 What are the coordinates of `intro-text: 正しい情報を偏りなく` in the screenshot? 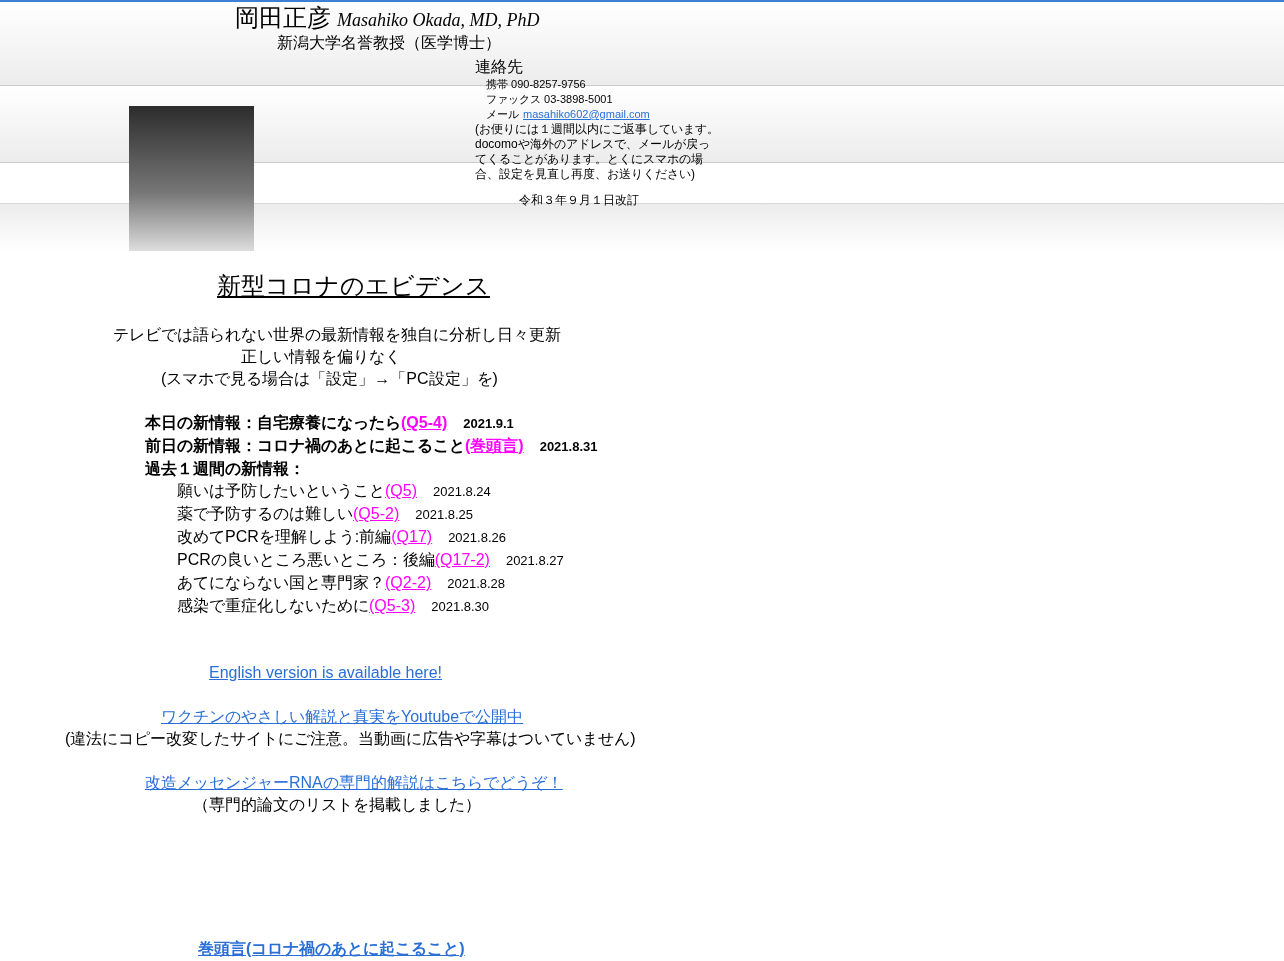 It's located at (321, 357).